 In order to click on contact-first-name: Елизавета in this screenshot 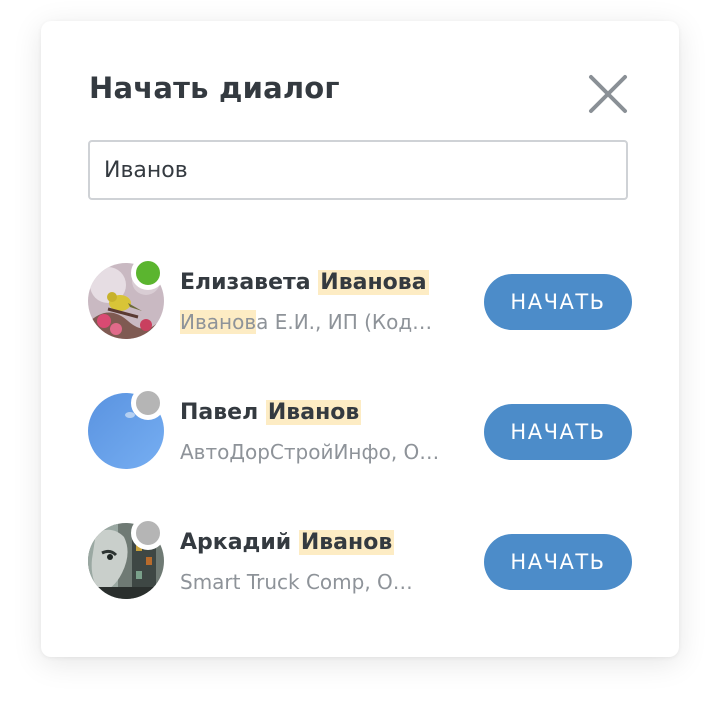, I will do `click(245, 282)`.